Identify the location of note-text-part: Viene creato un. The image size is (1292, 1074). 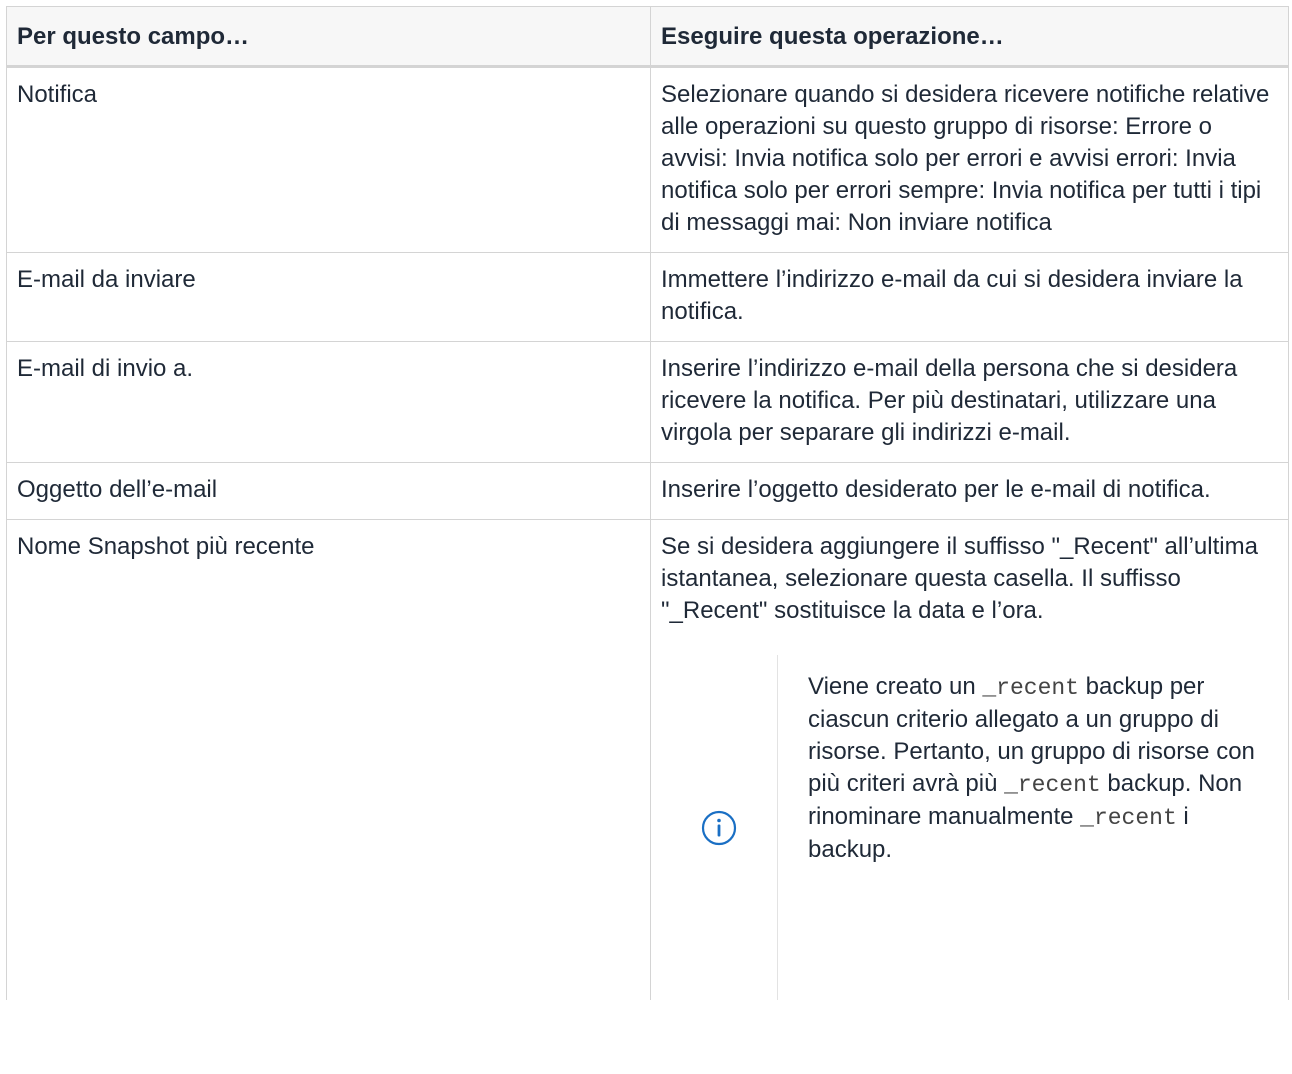
(895, 686).